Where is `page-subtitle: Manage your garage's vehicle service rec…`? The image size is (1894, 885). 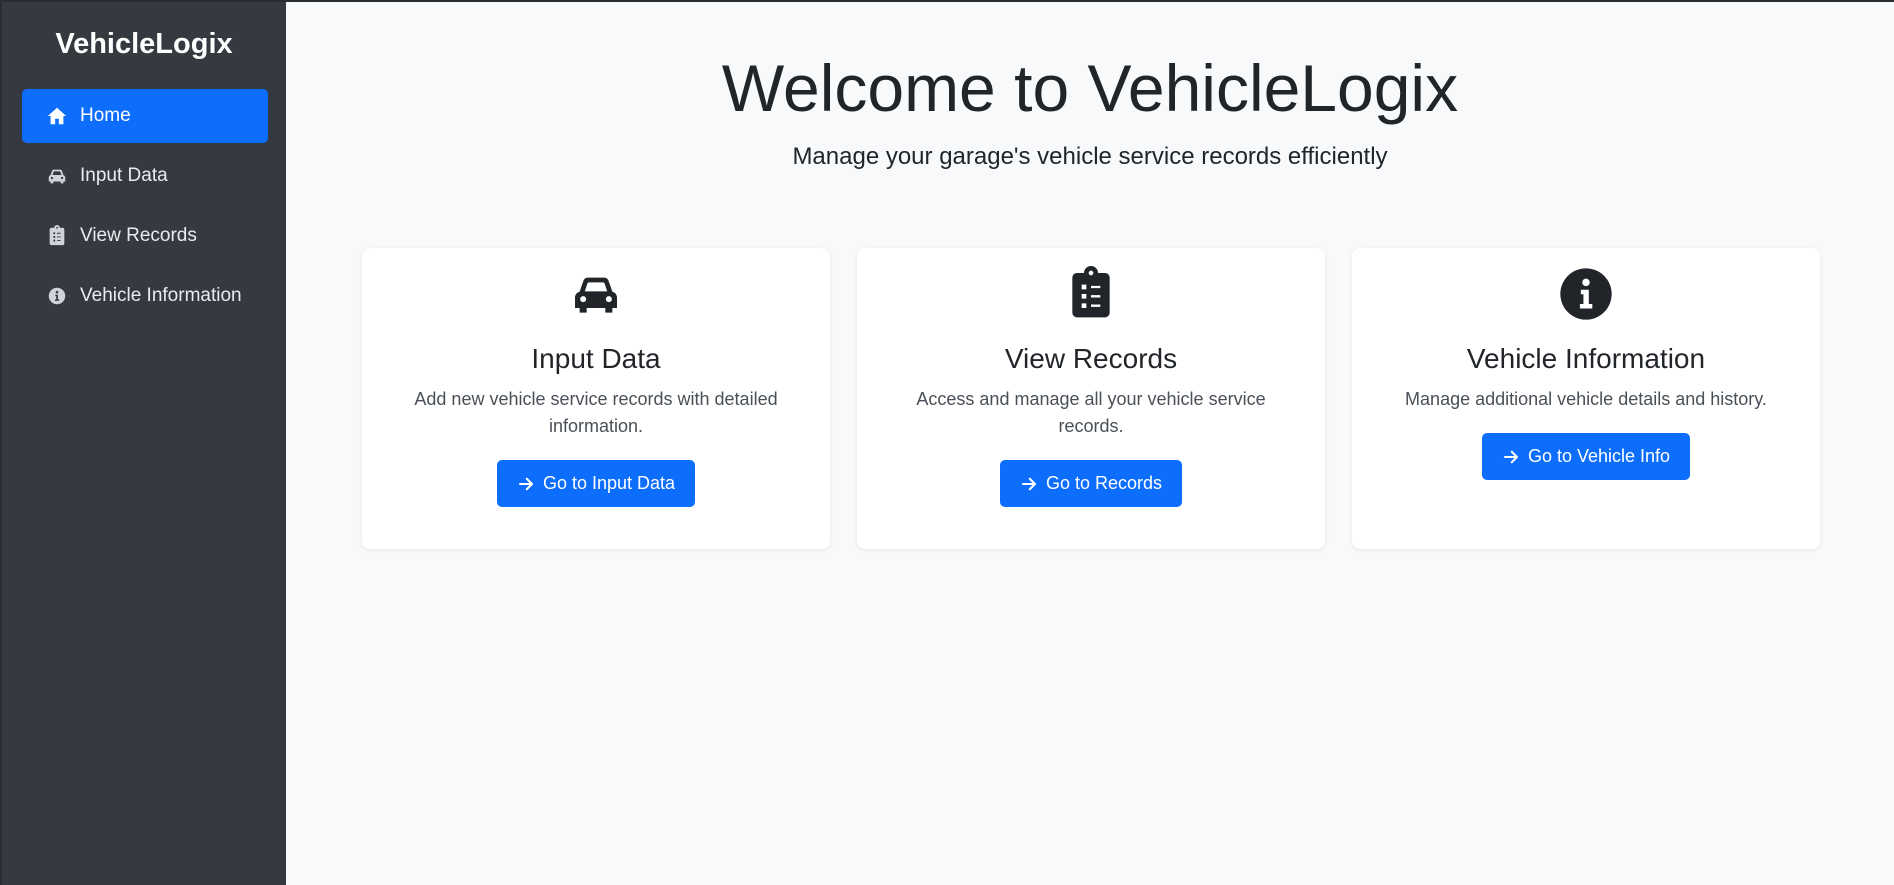 page-subtitle: Manage your garage's vehicle service rec… is located at coordinates (1090, 156).